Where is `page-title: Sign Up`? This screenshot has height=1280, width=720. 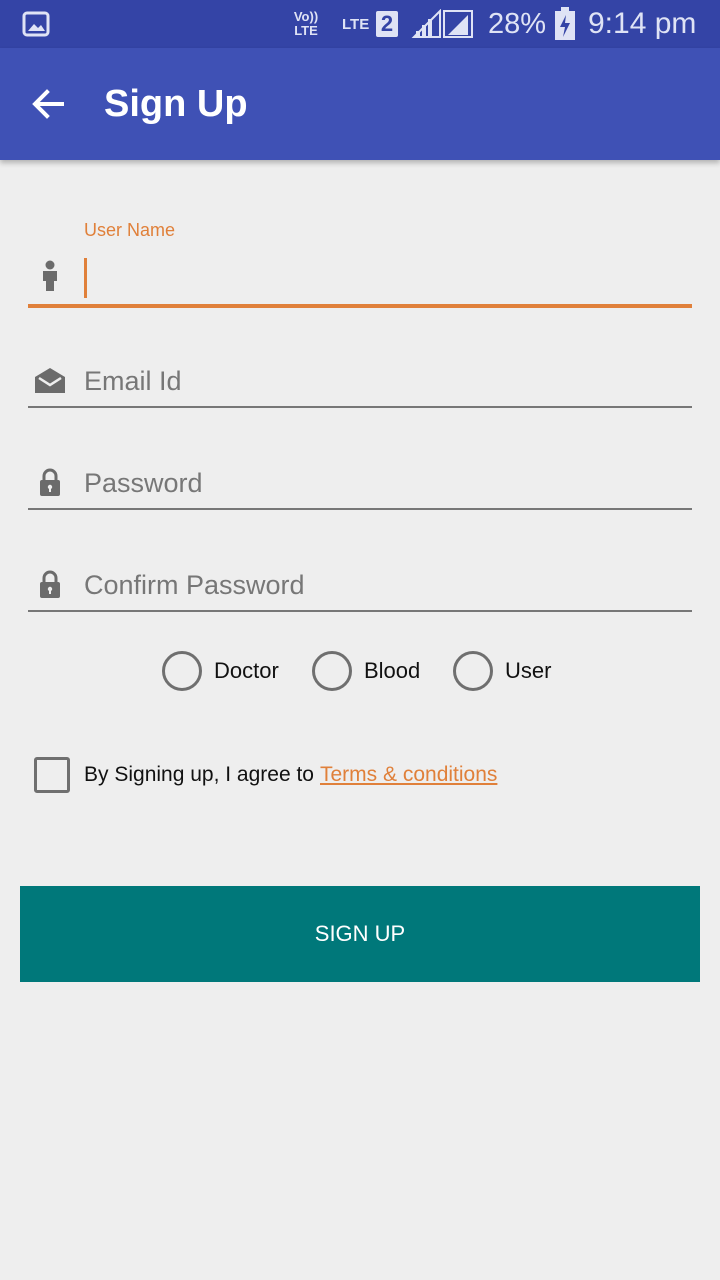 page-title: Sign Up is located at coordinates (176, 104).